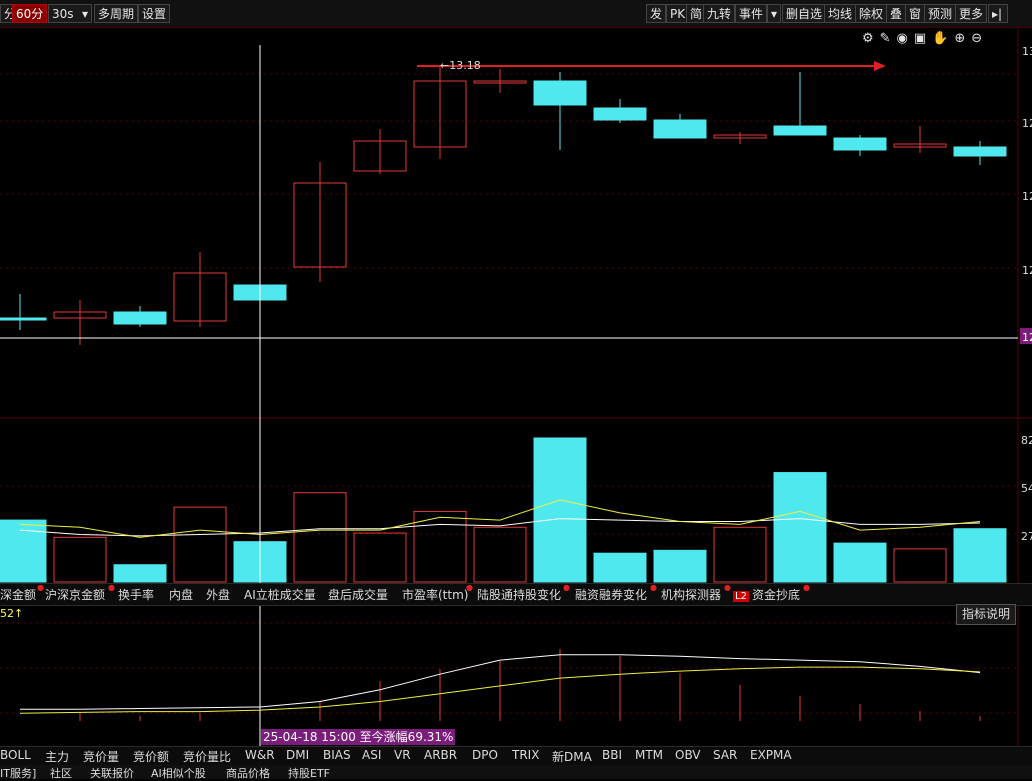 This screenshot has width=1032, height=781. Describe the element at coordinates (402, 755) in the screenshot. I see `indicator-tab-9: VR` at that location.